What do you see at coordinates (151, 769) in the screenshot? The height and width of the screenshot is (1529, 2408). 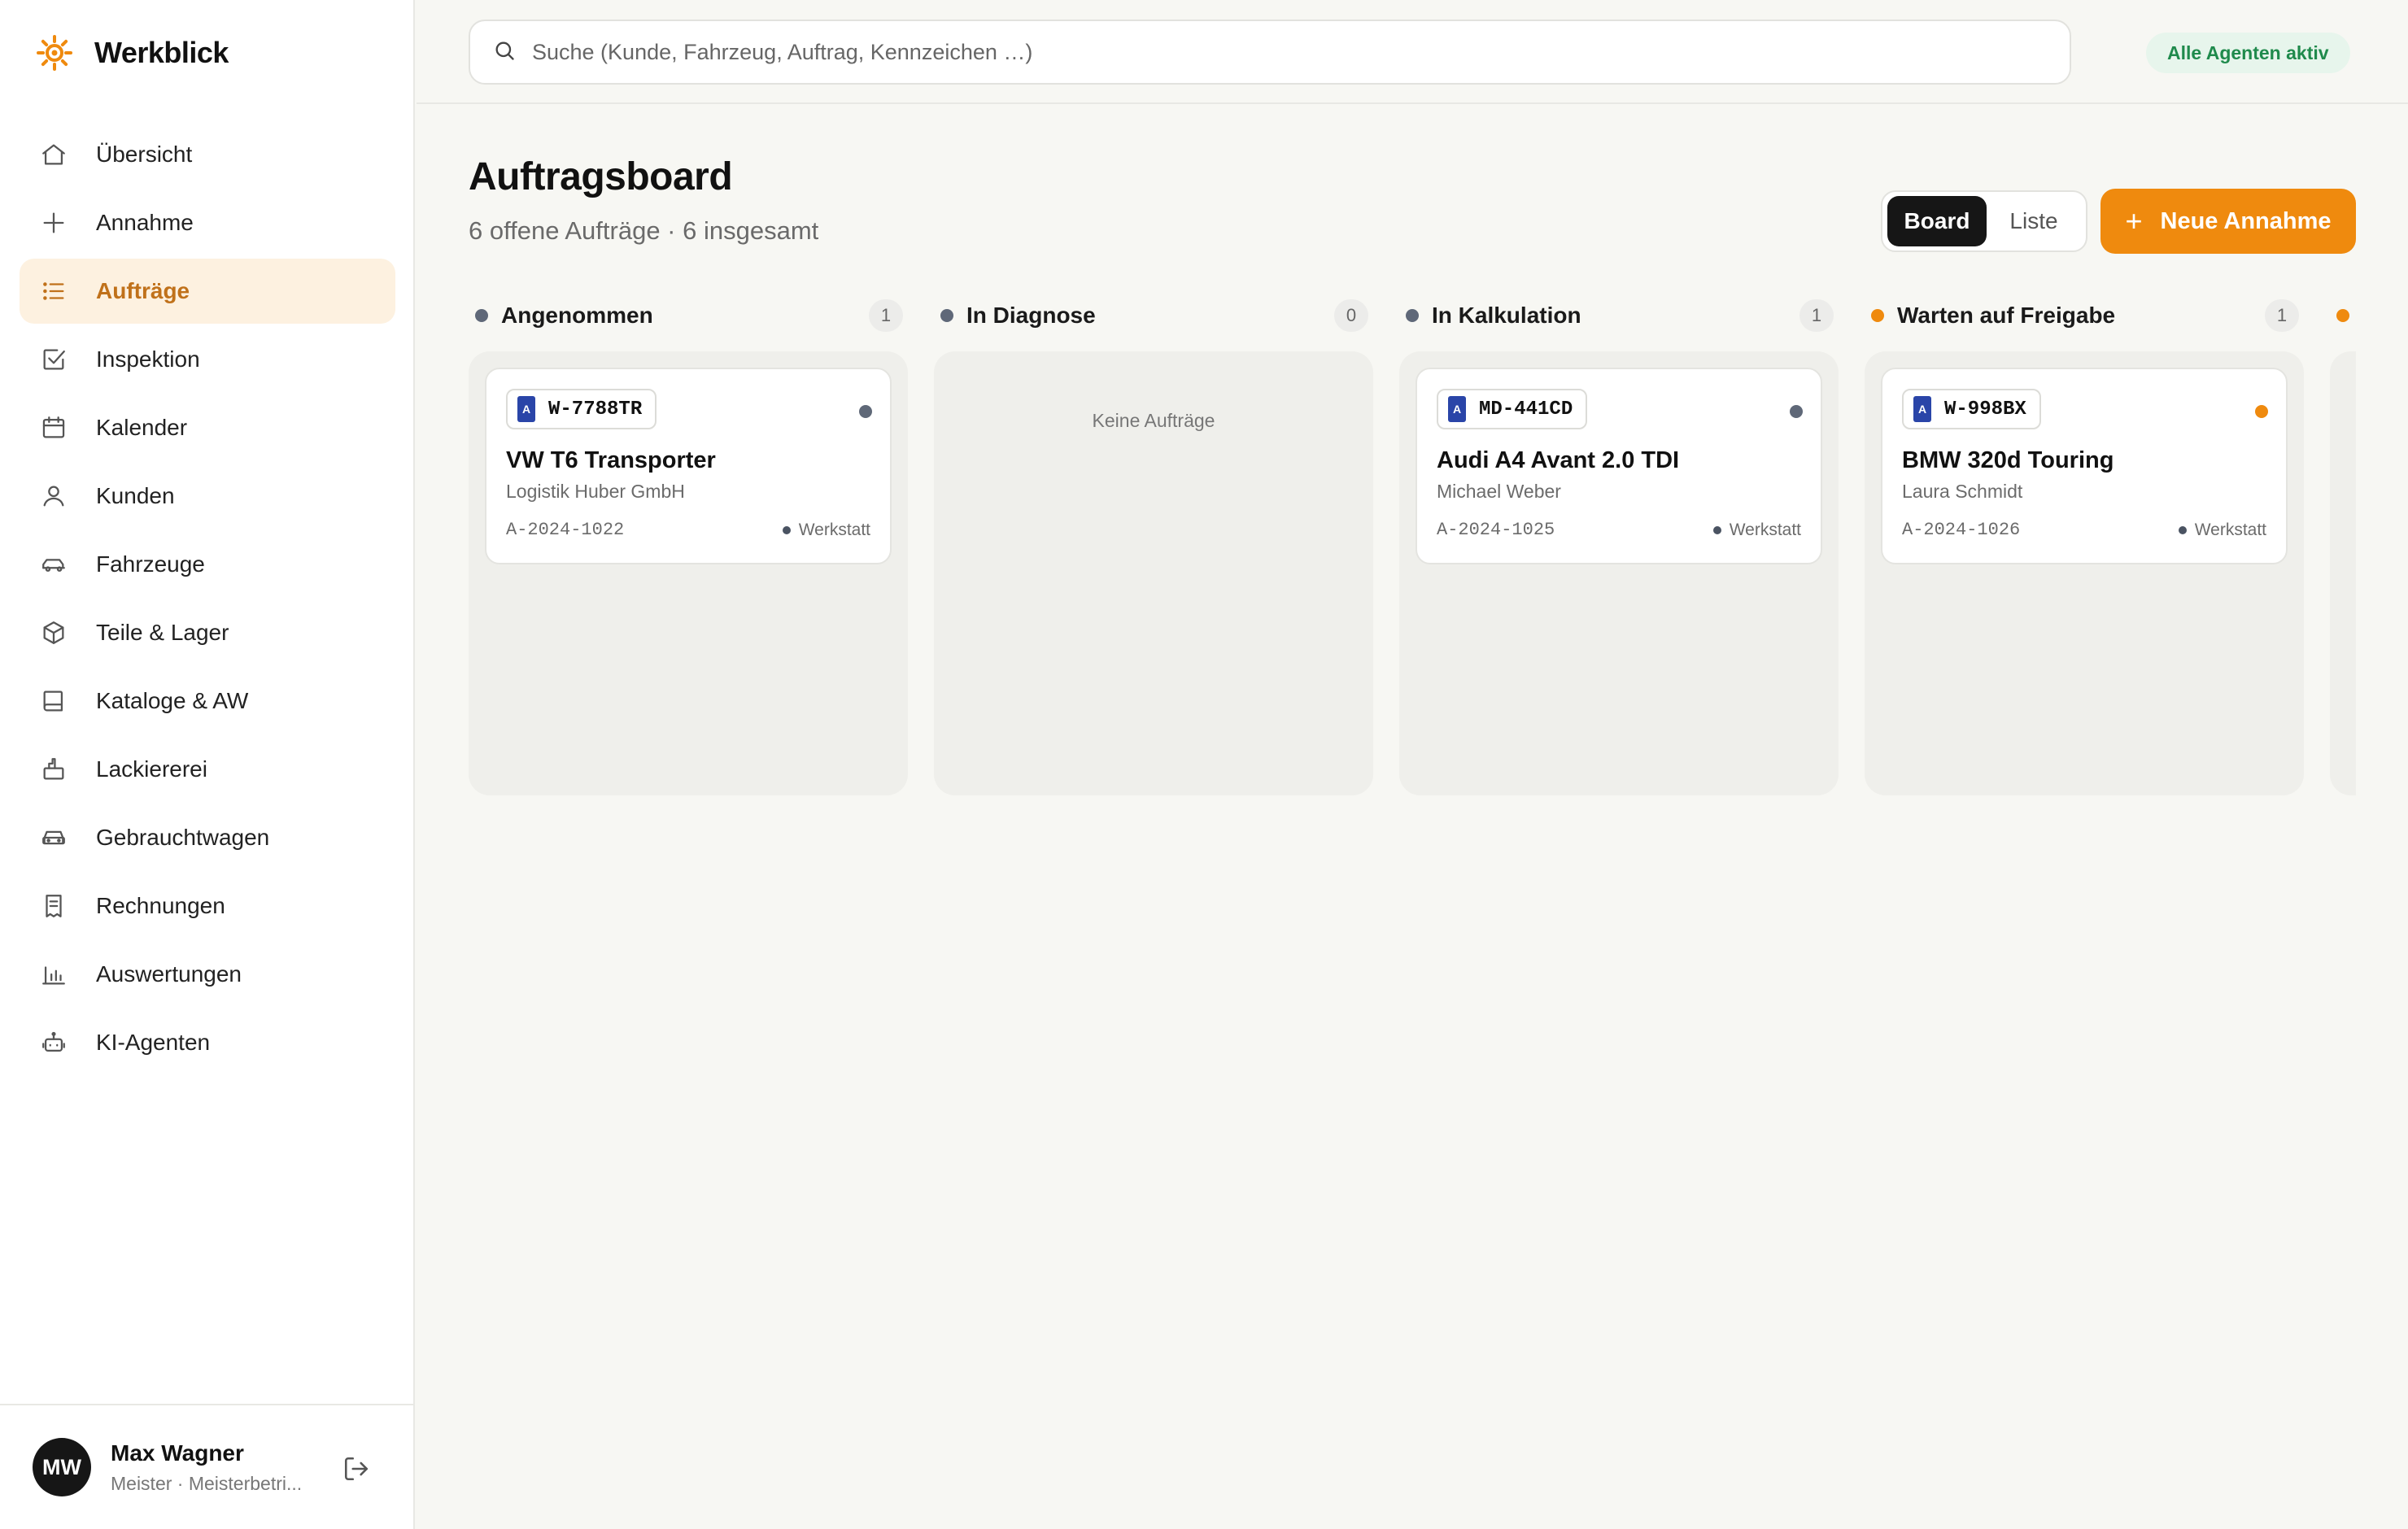 I see `sidebar-item-label: Lackiererei` at bounding box center [151, 769].